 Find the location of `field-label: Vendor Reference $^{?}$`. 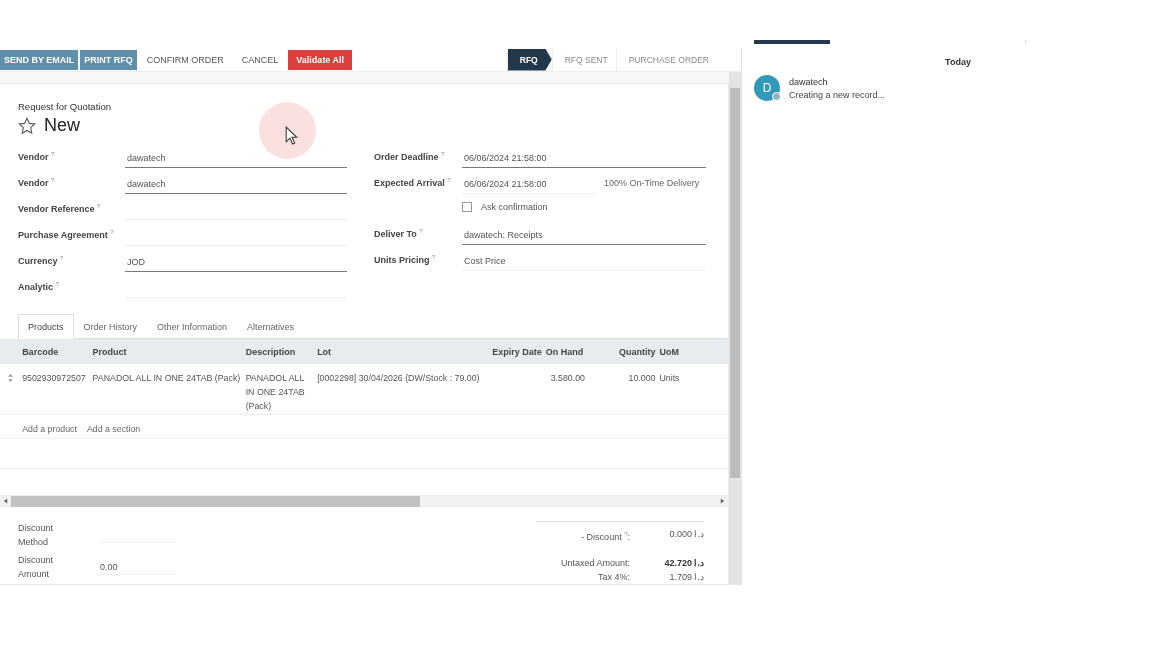

field-label: Vendor Reference $^{?}$ is located at coordinates (60, 209).